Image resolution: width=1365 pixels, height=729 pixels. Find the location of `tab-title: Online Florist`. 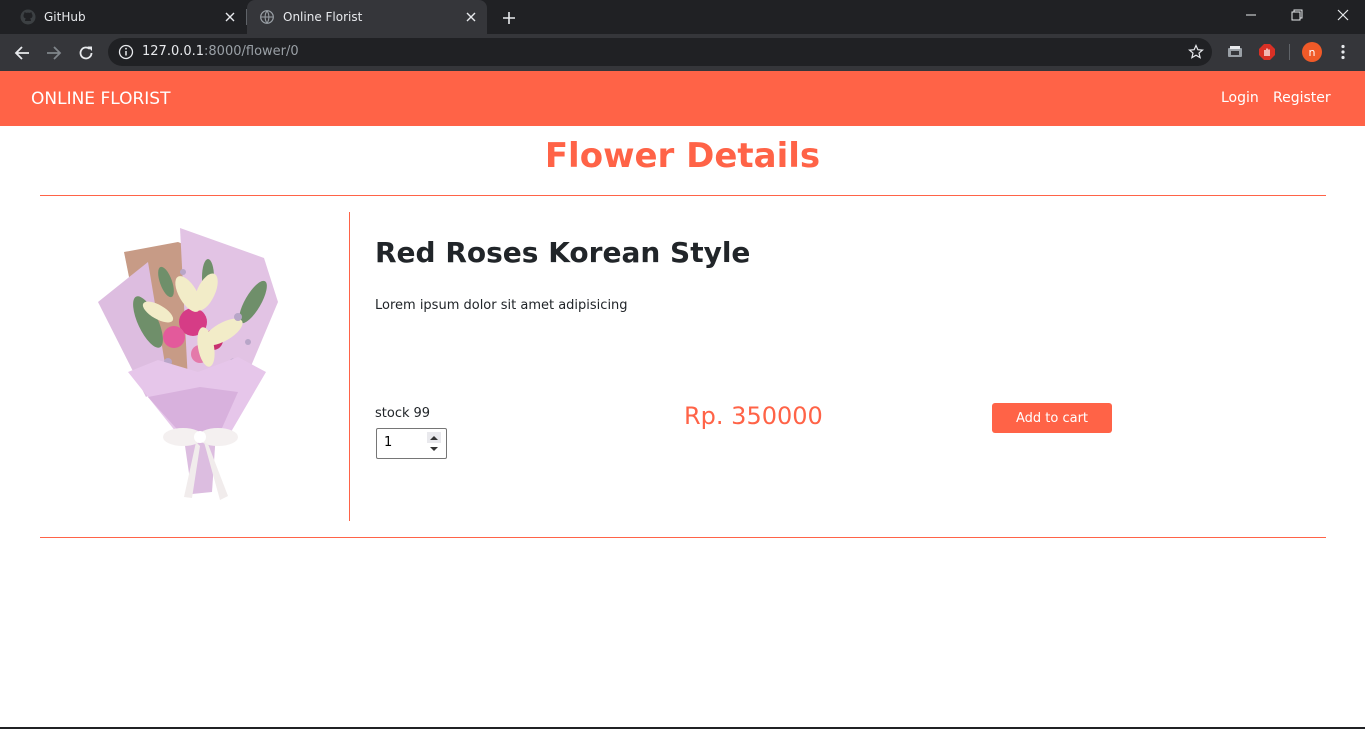

tab-title: Online Florist is located at coordinates (323, 17).